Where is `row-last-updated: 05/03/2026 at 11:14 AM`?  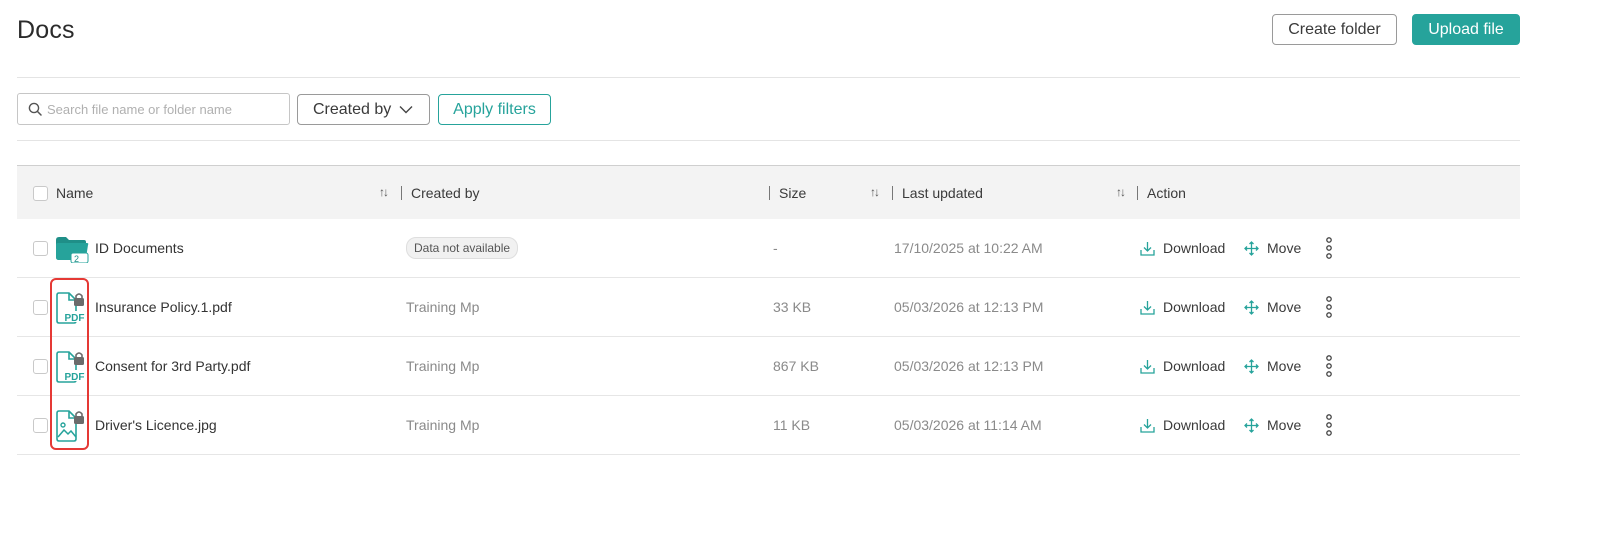 row-last-updated: 05/03/2026 at 11:14 AM is located at coordinates (968, 425).